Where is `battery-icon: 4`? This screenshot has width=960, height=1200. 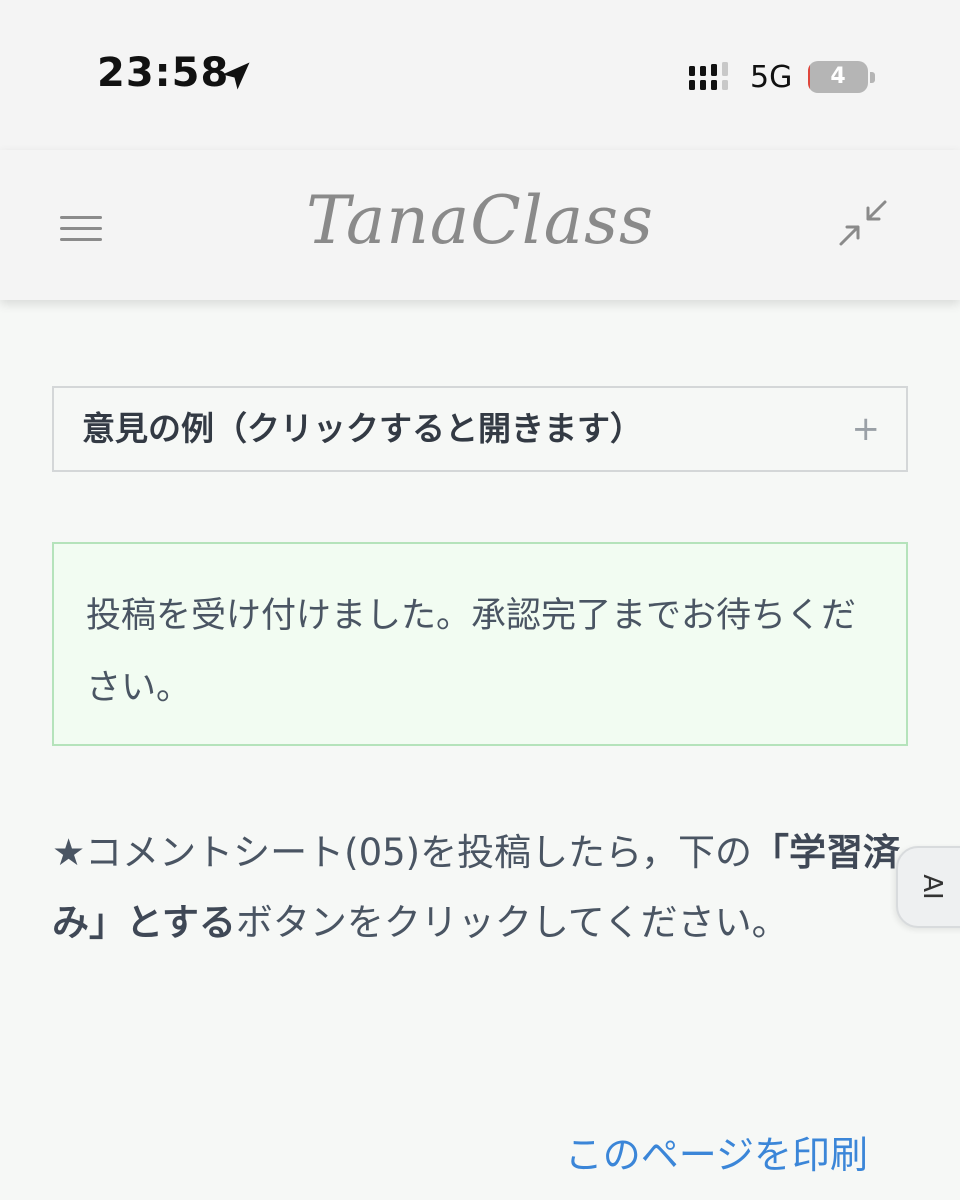 battery-icon: 4 is located at coordinates (838, 77).